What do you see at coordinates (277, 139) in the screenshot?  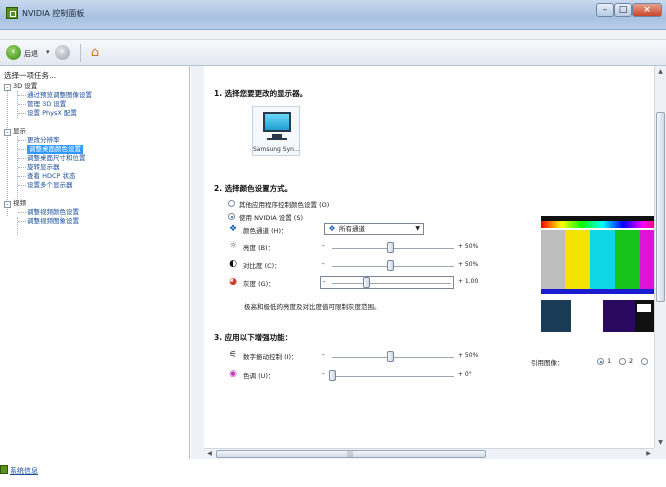 I see `monitor-base` at bounding box center [277, 139].